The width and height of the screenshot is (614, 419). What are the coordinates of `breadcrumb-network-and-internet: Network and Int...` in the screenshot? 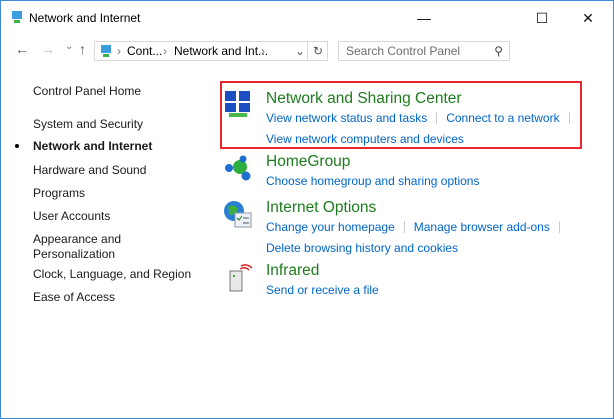 It's located at (221, 51).